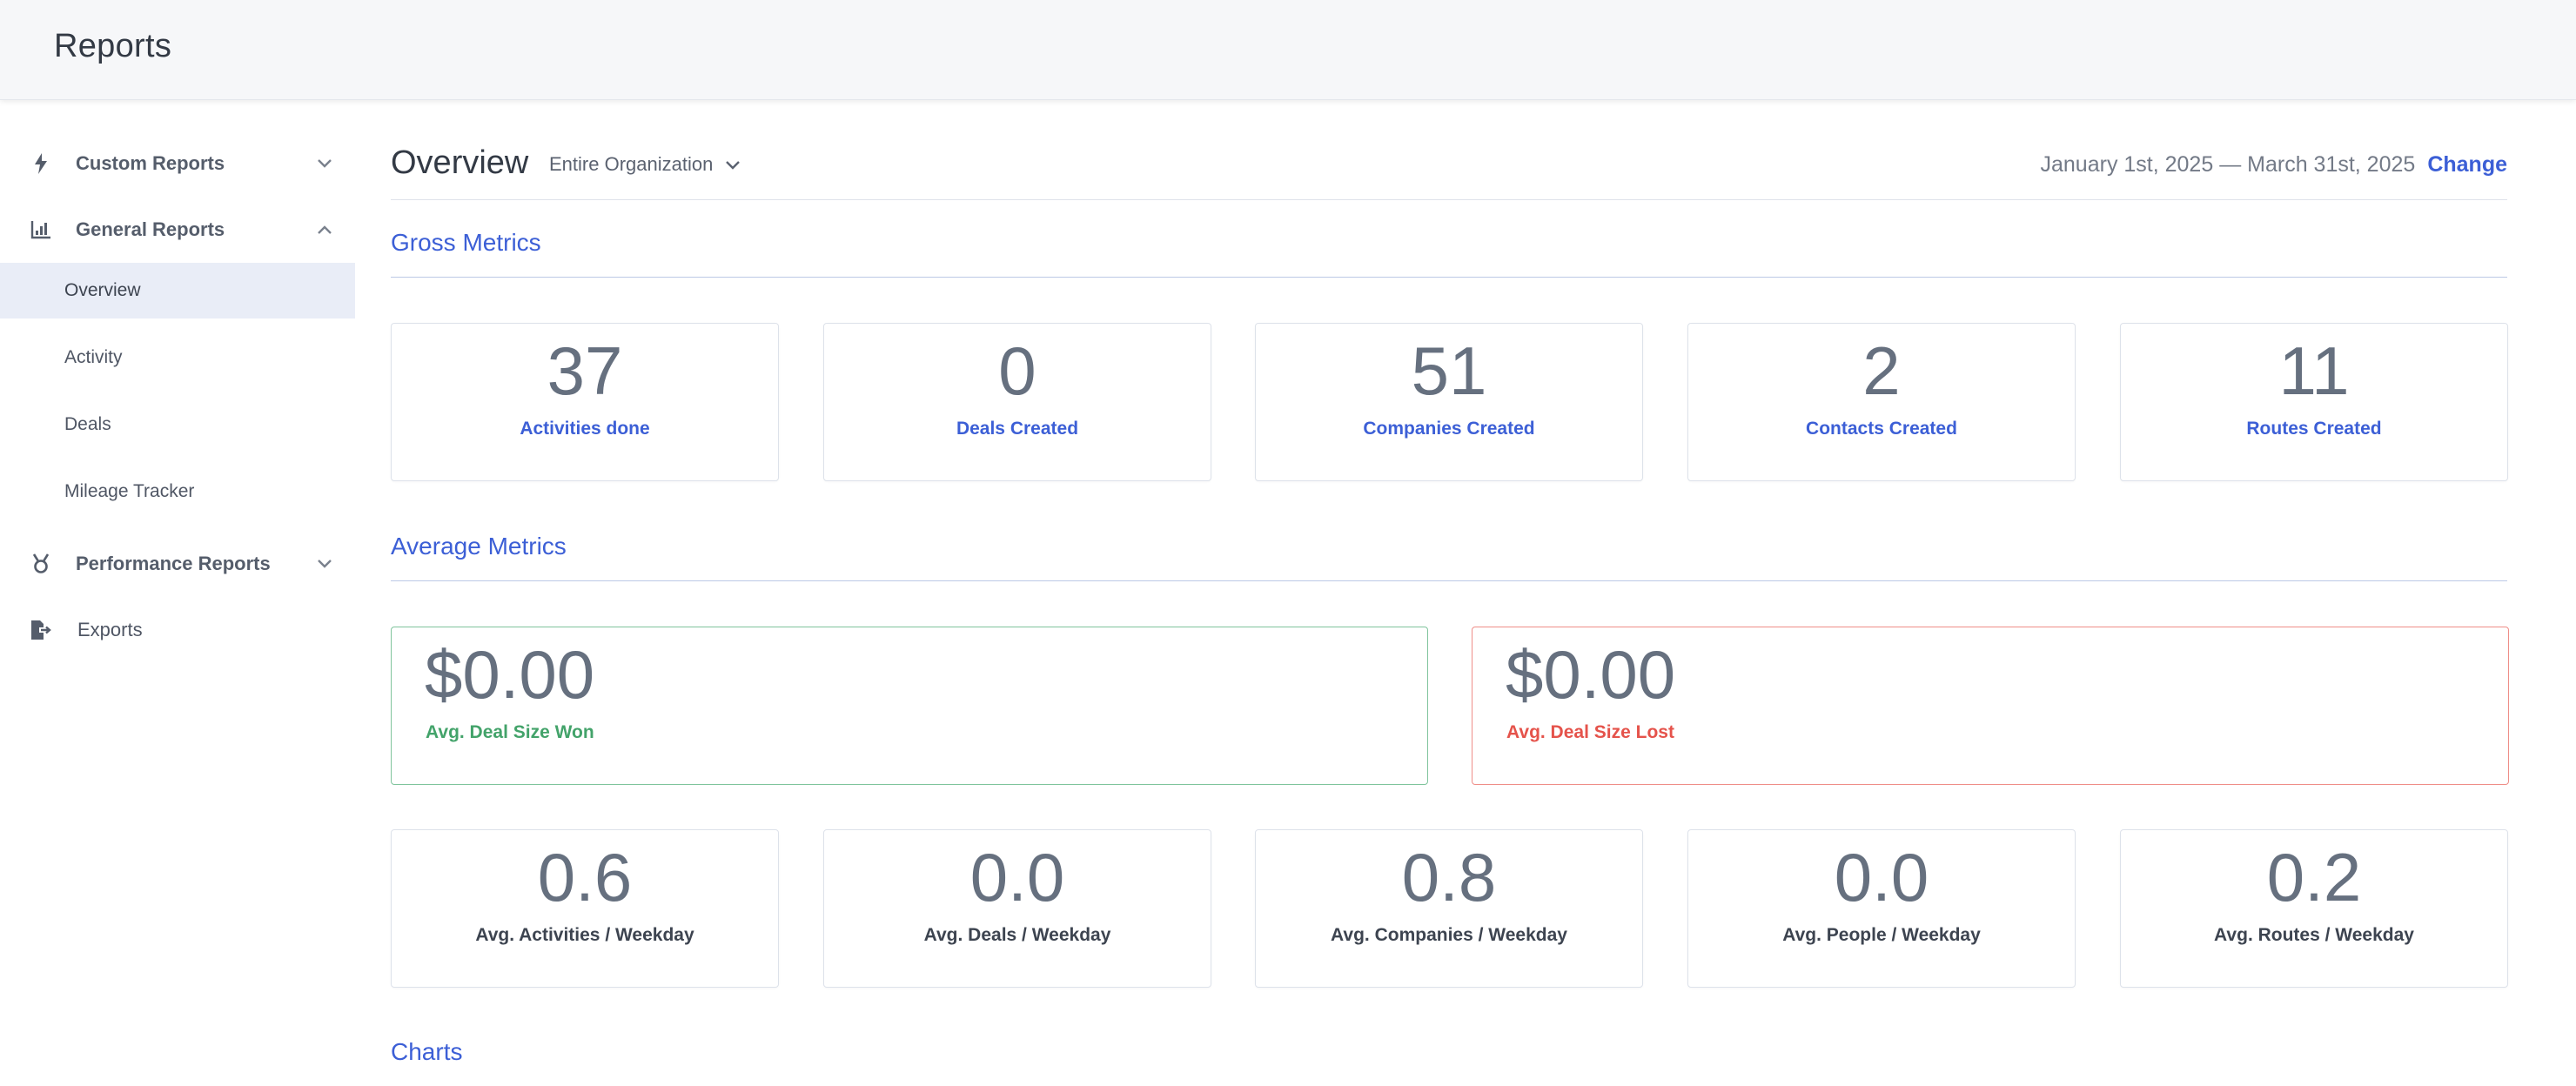 The height and width of the screenshot is (1086, 2576). I want to click on gross-metrics-heading: Gross Metrics, so click(466, 242).